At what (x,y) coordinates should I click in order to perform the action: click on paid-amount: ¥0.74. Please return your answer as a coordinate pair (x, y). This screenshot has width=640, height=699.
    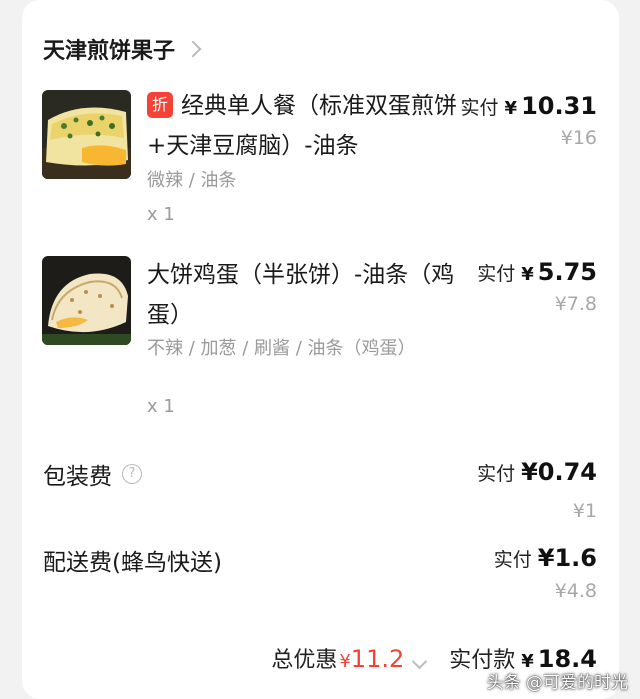
    Looking at the image, I should click on (559, 472).